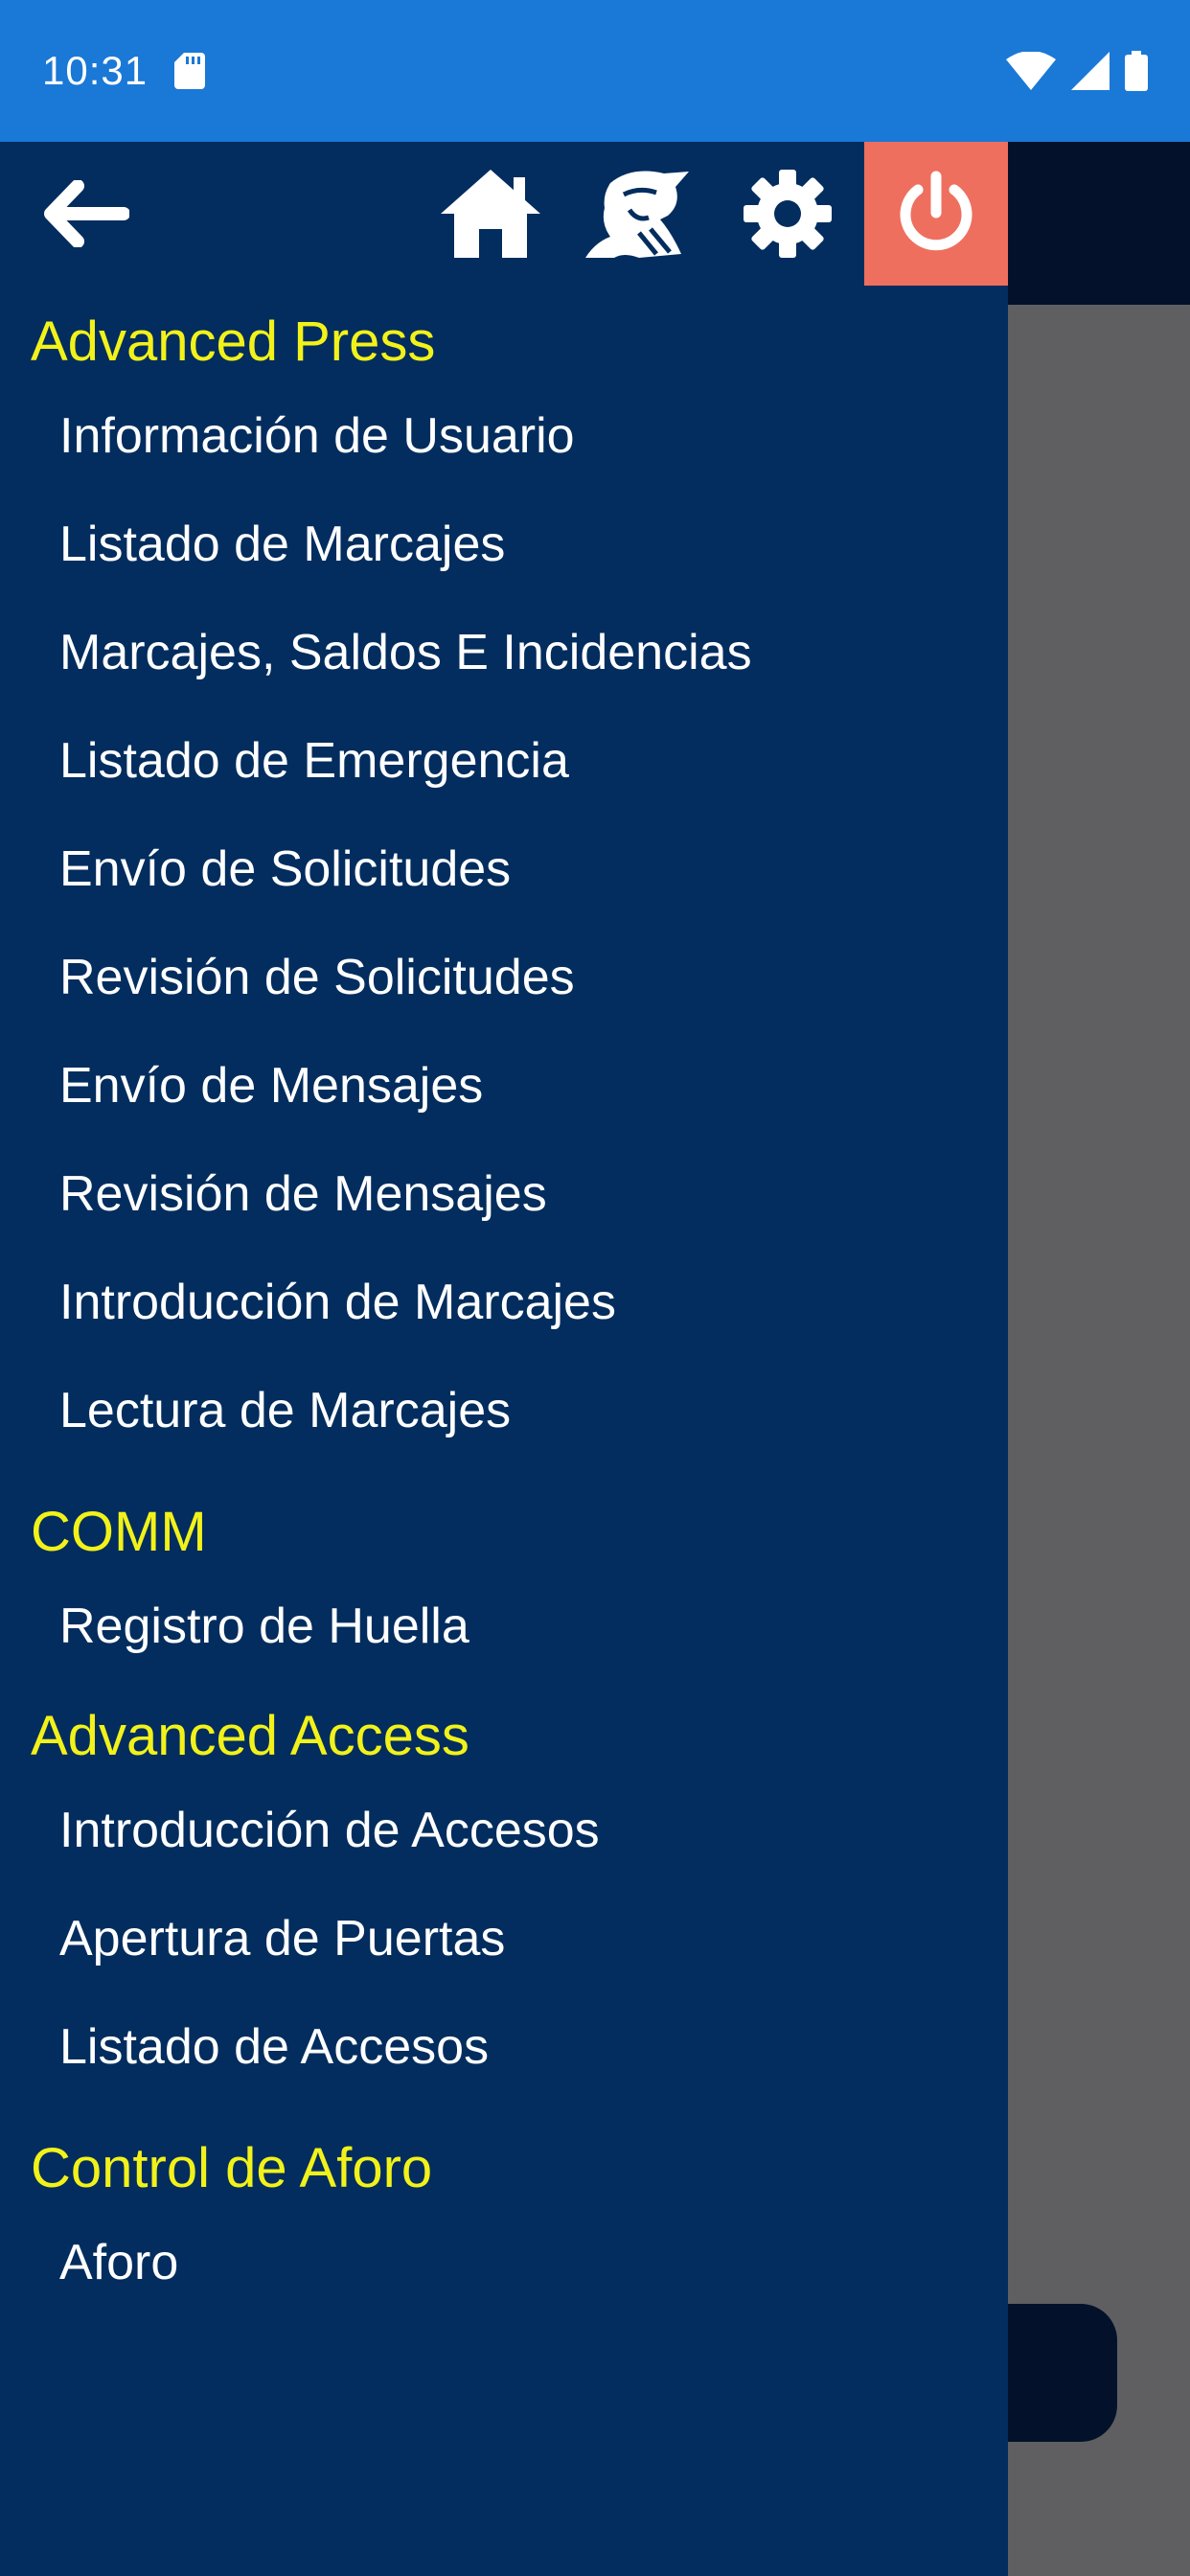  What do you see at coordinates (595, 71) in the screenshot?
I see `status-bar: 10:31` at bounding box center [595, 71].